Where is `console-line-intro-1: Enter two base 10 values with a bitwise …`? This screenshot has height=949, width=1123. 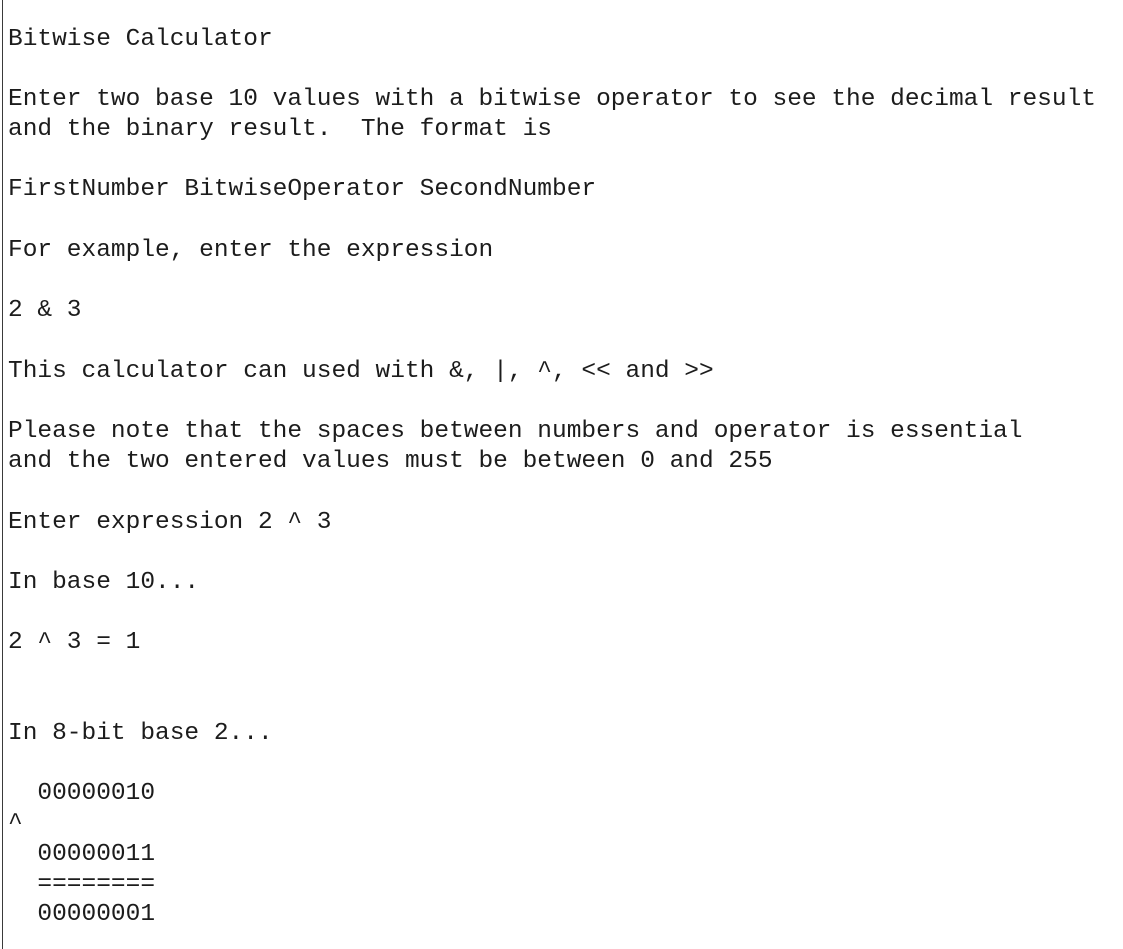 console-line-intro-1: Enter two base 10 values with a bitwise … is located at coordinates (552, 99).